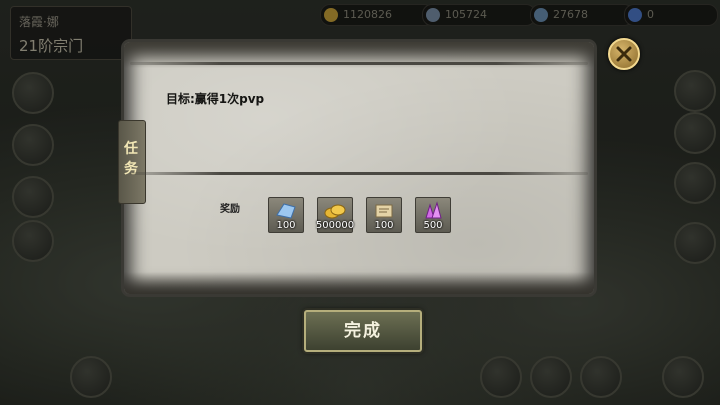 This screenshot has height=405, width=720. Describe the element at coordinates (433, 225) in the screenshot. I see `reward-qty: 500` at that location.